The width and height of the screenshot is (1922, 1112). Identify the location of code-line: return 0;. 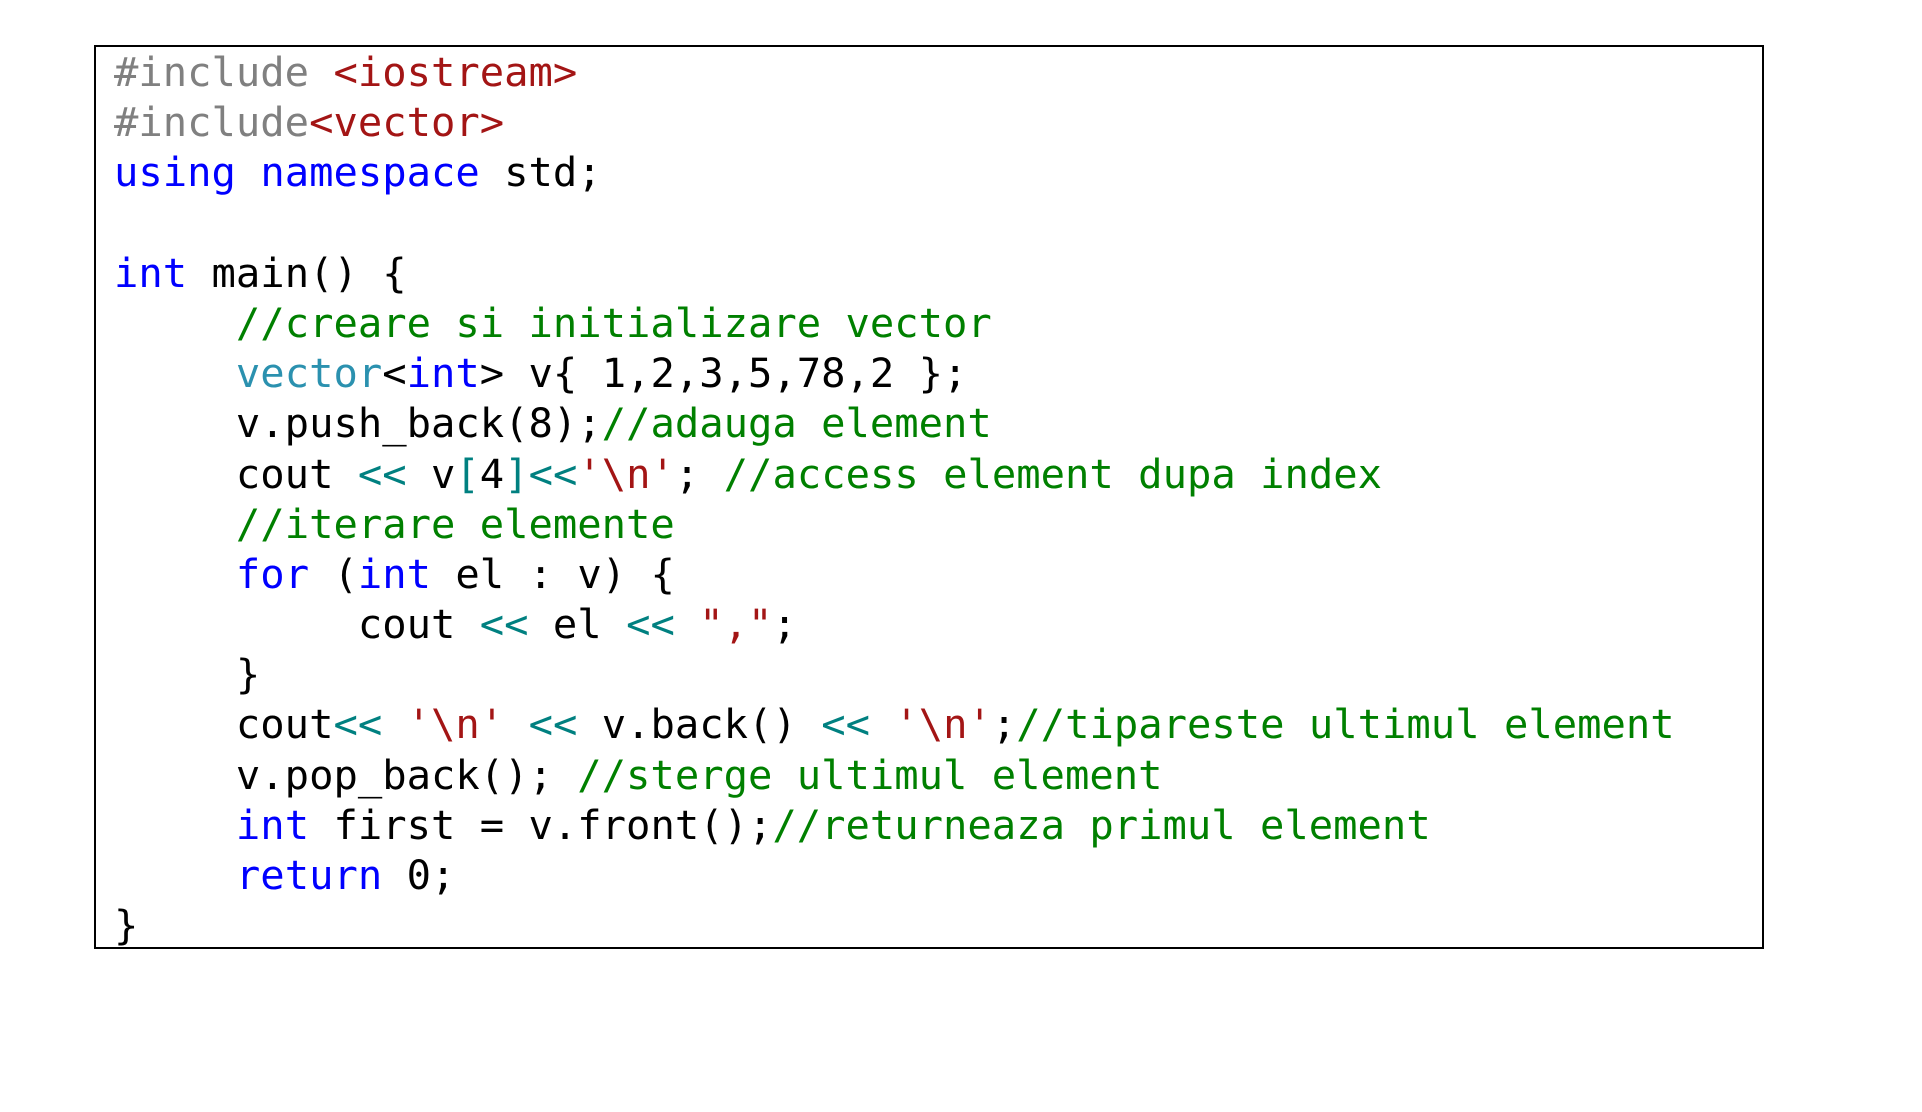
(894, 875).